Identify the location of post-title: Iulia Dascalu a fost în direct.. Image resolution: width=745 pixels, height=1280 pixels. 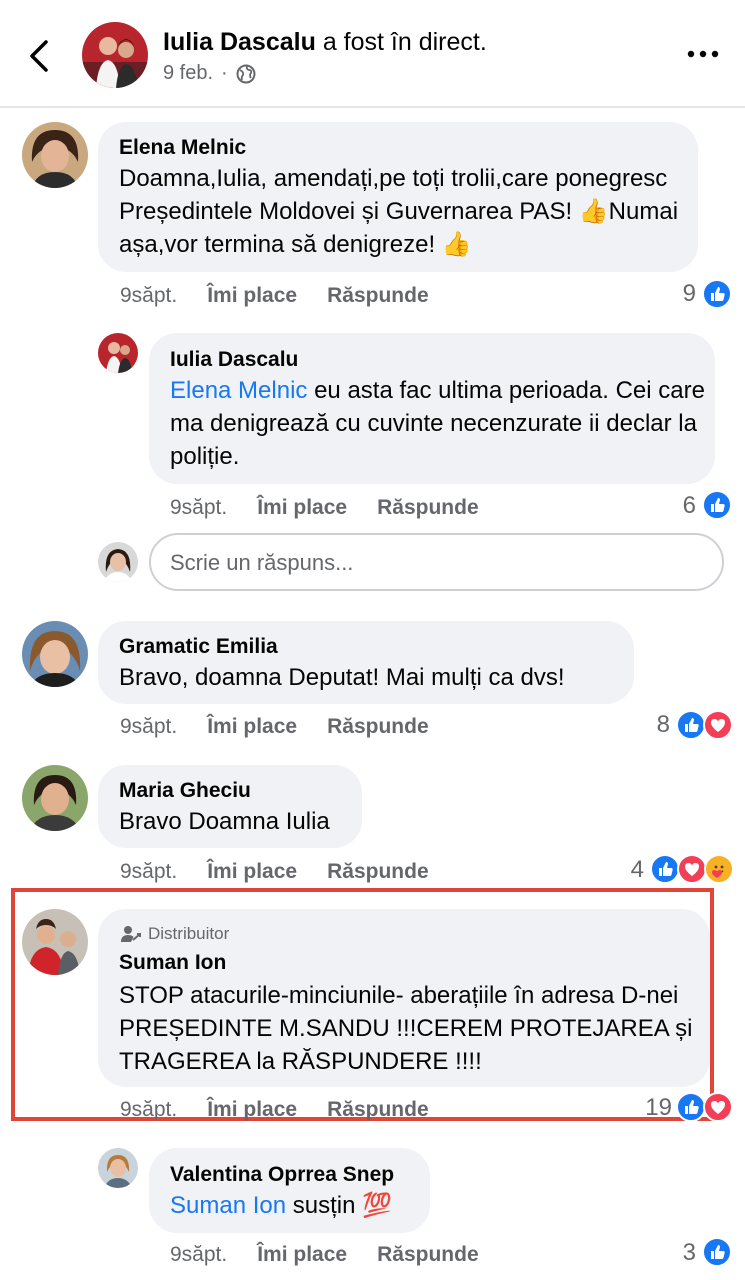
(325, 42).